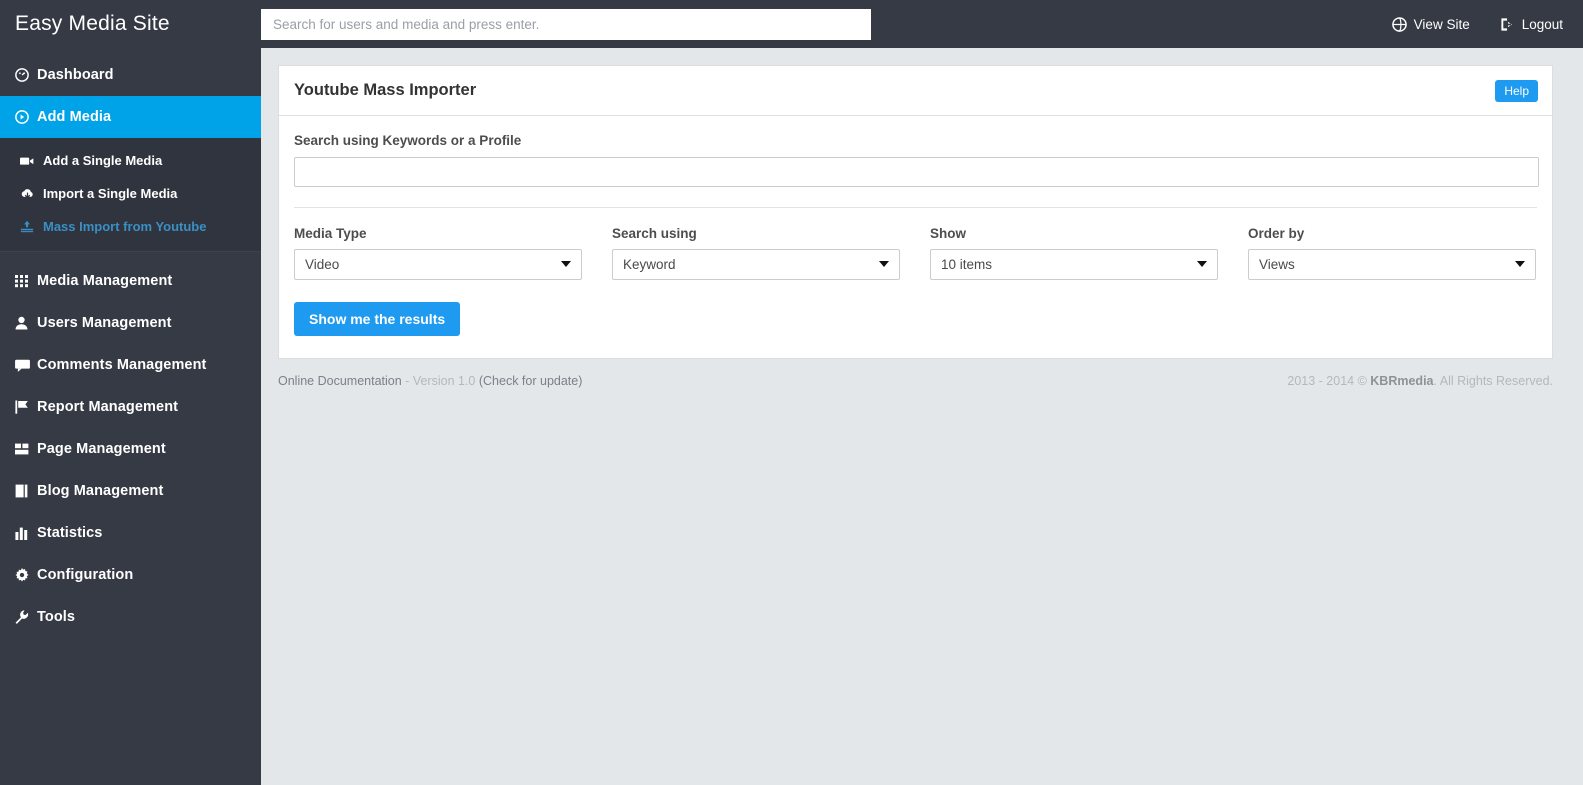  I want to click on sidebar-item-comments-management: Comments Management, so click(130, 365).